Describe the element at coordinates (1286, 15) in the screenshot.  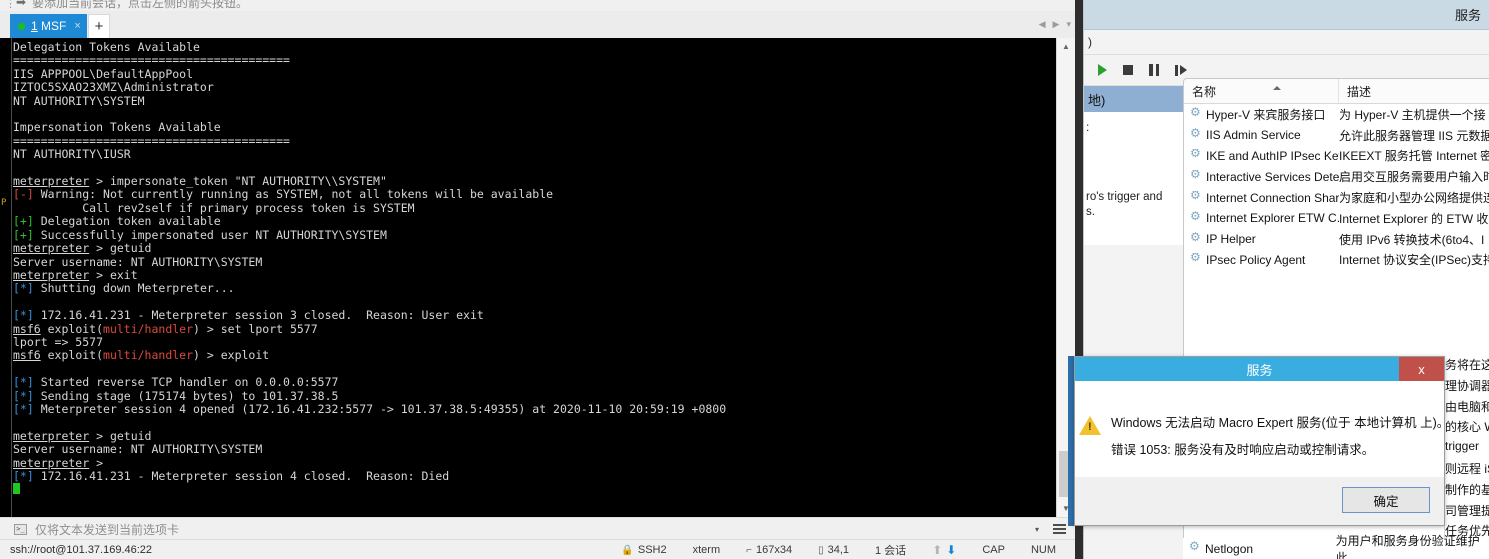
I see `services-titlebar: 服务` at that location.